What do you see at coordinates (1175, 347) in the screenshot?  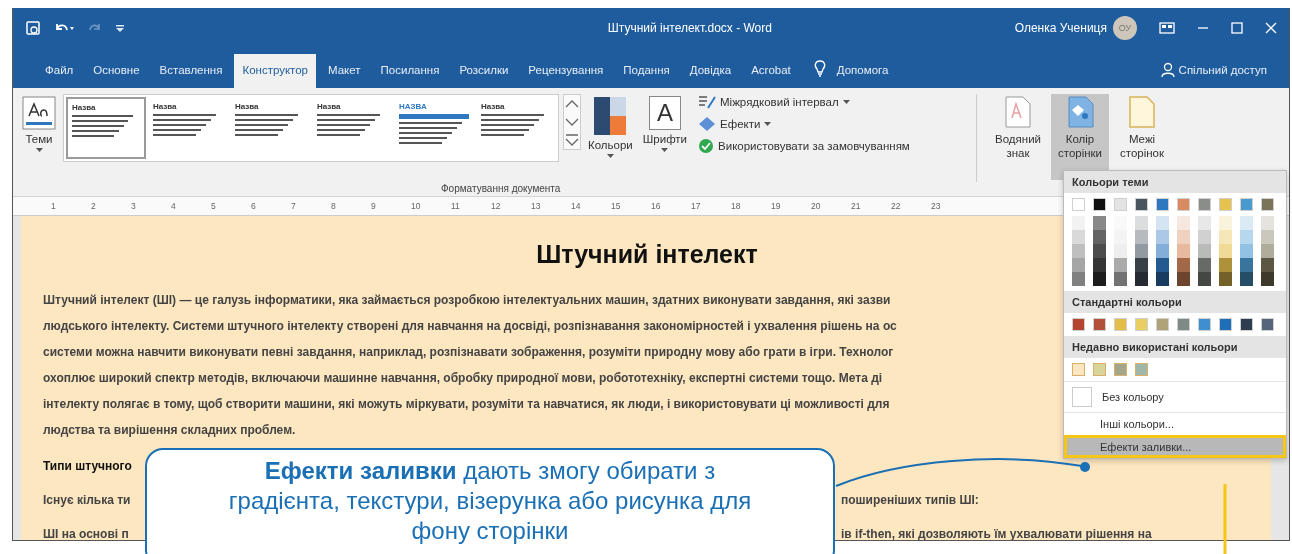 I see `menu-section-header: Недавно використані кольори` at bounding box center [1175, 347].